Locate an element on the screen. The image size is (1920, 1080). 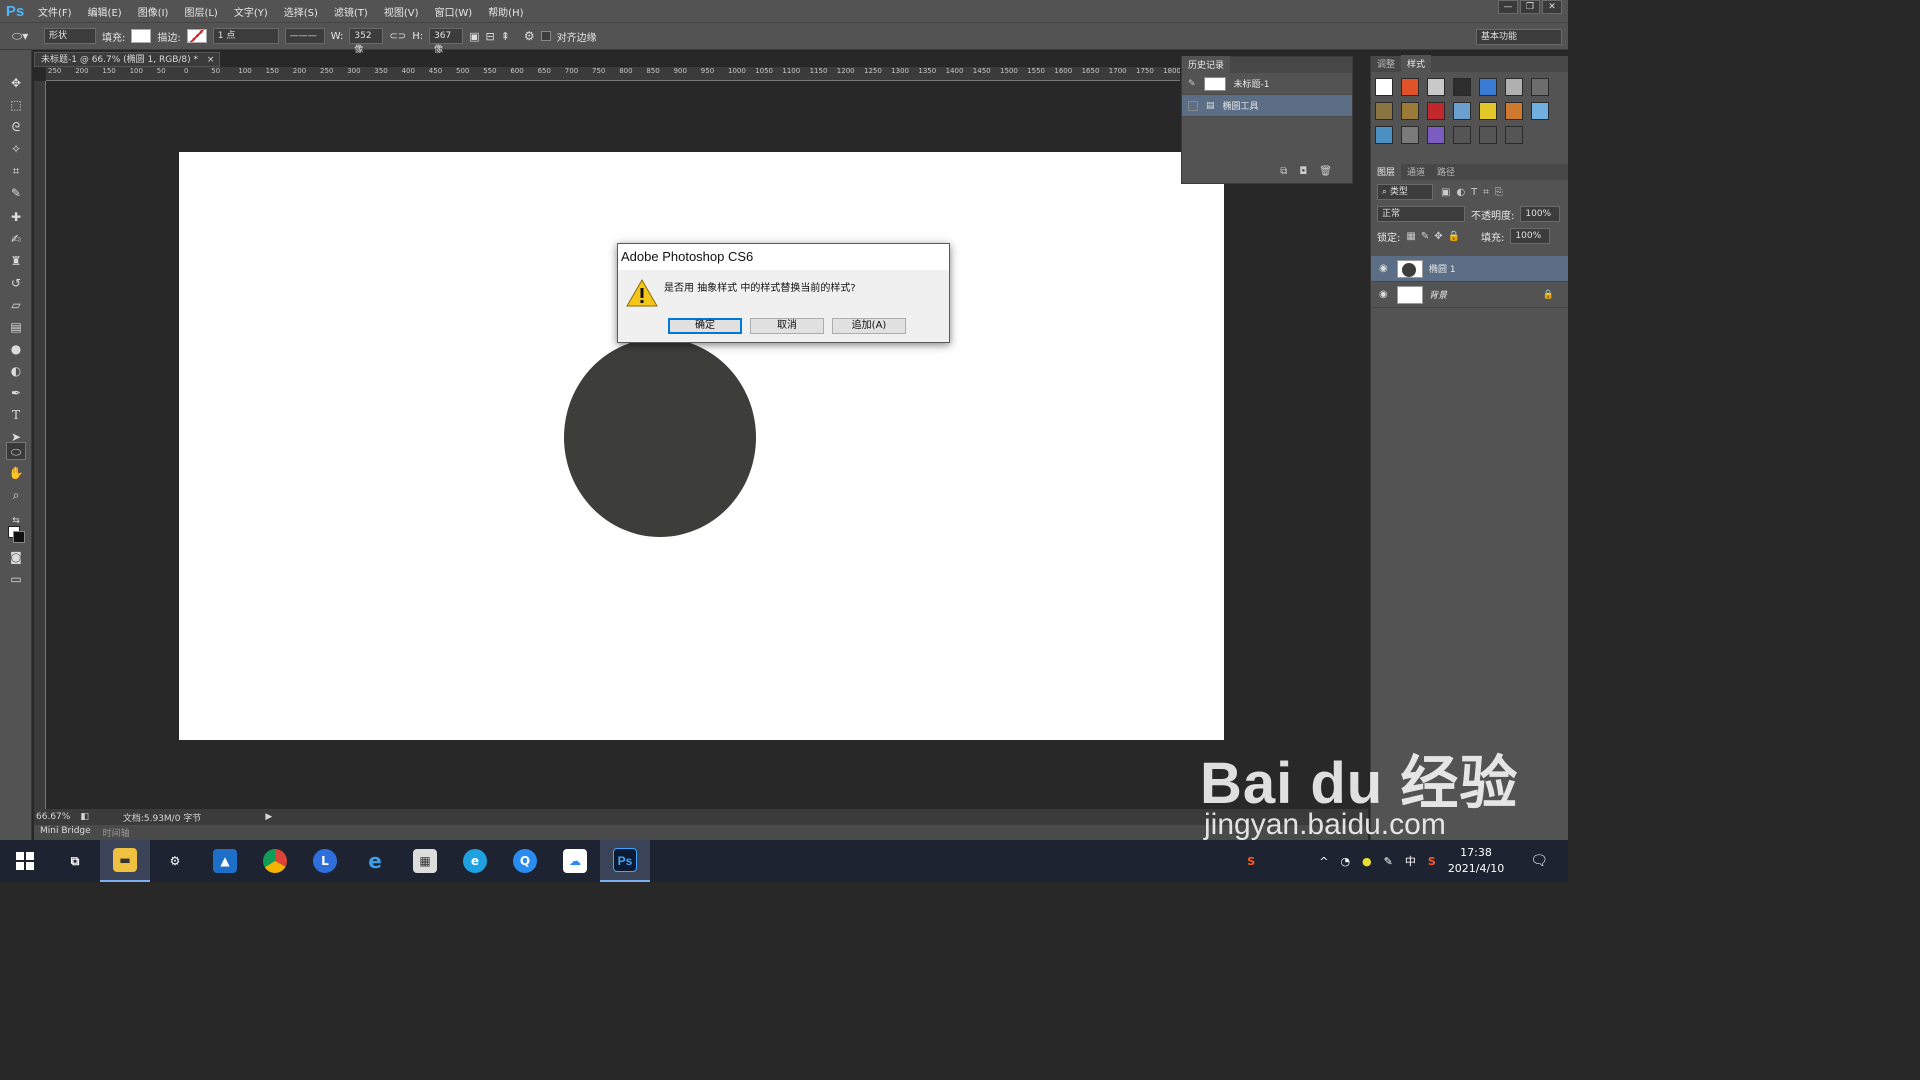
chevron-up-icon: ^ is located at coordinates (1323, 861).